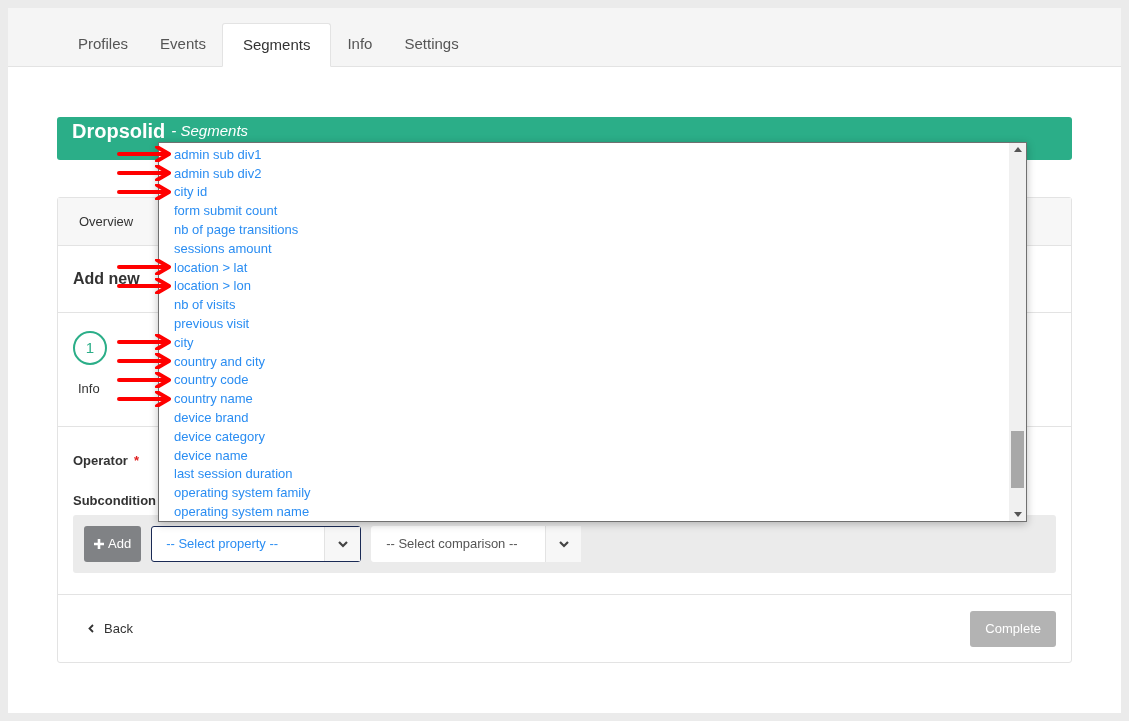 The height and width of the screenshot is (721, 1129). I want to click on dropdown-option: country code, so click(211, 380).